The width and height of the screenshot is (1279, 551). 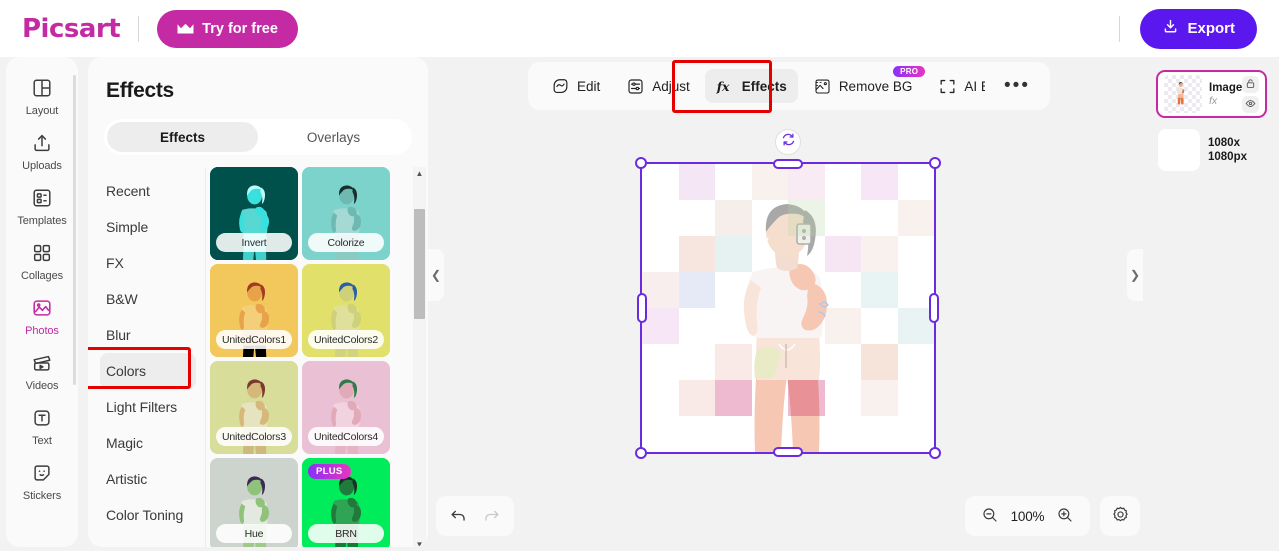 I want to click on sidebar-item-collages: Collages, so click(x=42, y=260).